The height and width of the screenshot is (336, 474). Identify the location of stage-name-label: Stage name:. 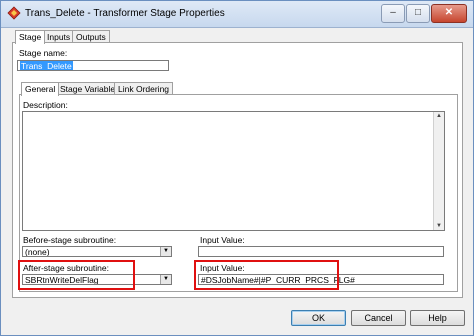
(43, 53).